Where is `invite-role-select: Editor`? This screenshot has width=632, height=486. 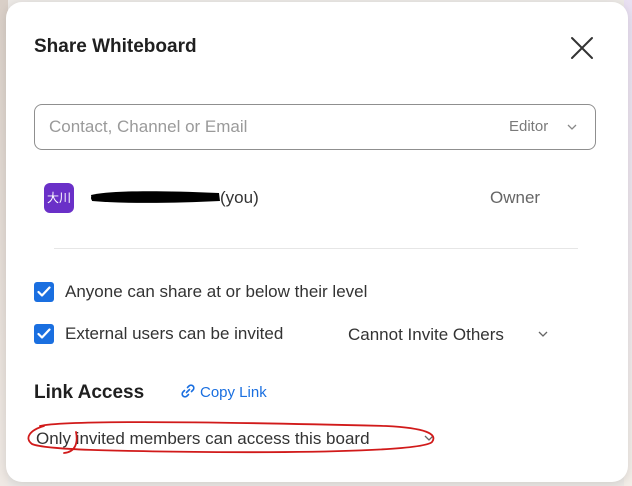
invite-role-select: Editor is located at coordinates (528, 127).